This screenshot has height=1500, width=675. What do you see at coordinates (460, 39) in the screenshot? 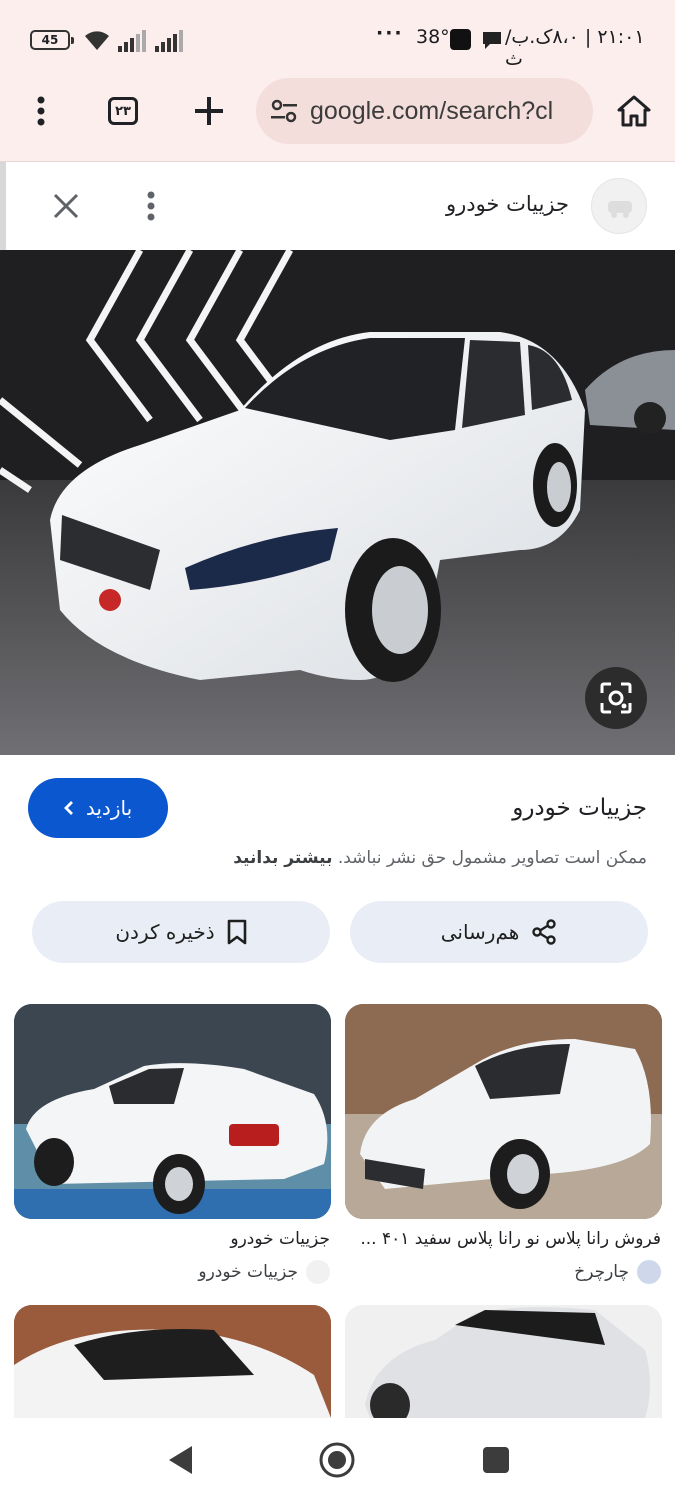
I see `app-notification-icon` at bounding box center [460, 39].